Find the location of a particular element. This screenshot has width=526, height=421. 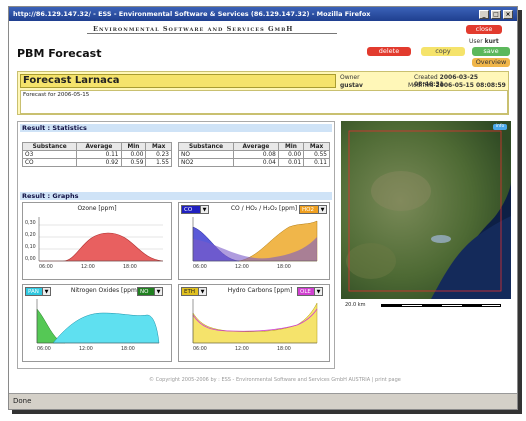

modified-value: 2006-05-15 08:08:59 is located at coordinates (470, 85).